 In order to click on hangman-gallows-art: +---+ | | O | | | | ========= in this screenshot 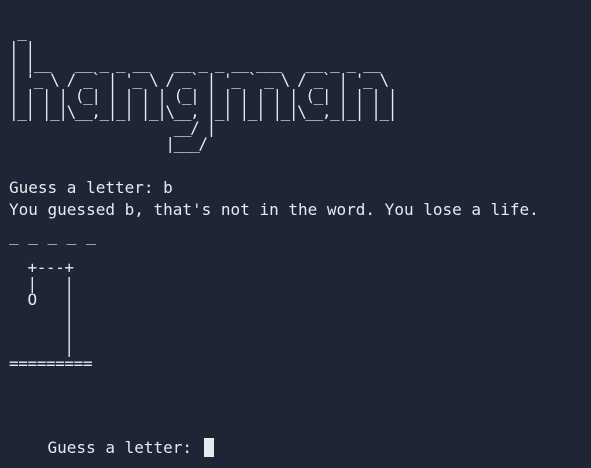, I will do `click(51, 315)`.